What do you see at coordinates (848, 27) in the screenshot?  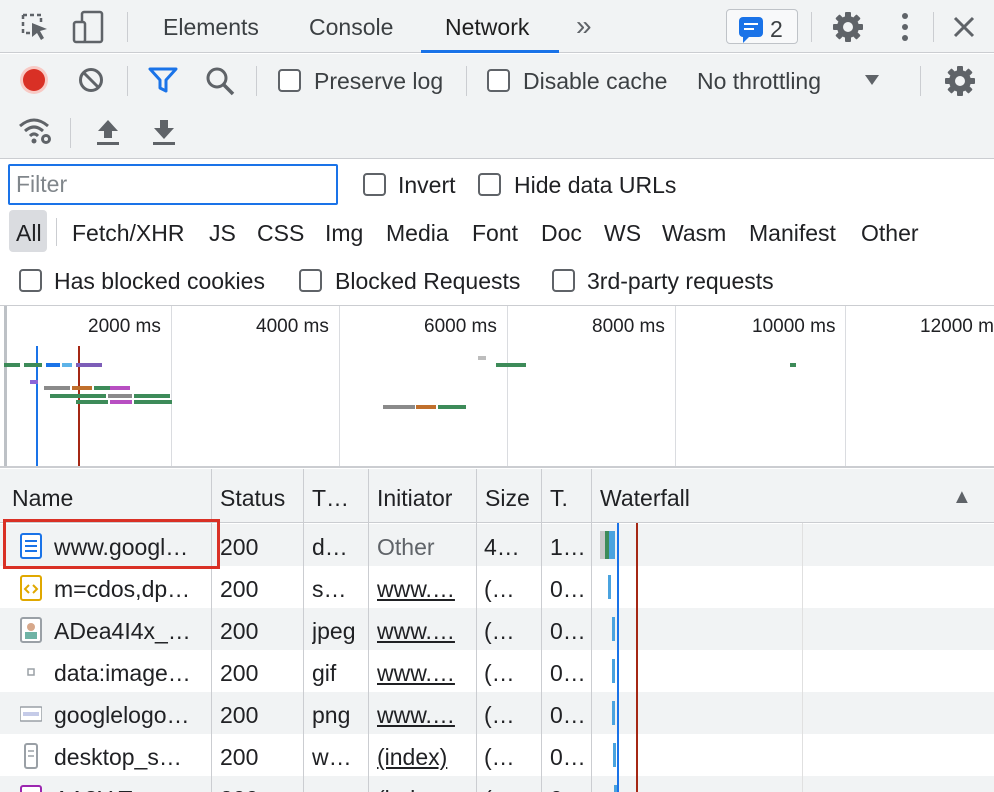 I see `settings-gear-icon` at bounding box center [848, 27].